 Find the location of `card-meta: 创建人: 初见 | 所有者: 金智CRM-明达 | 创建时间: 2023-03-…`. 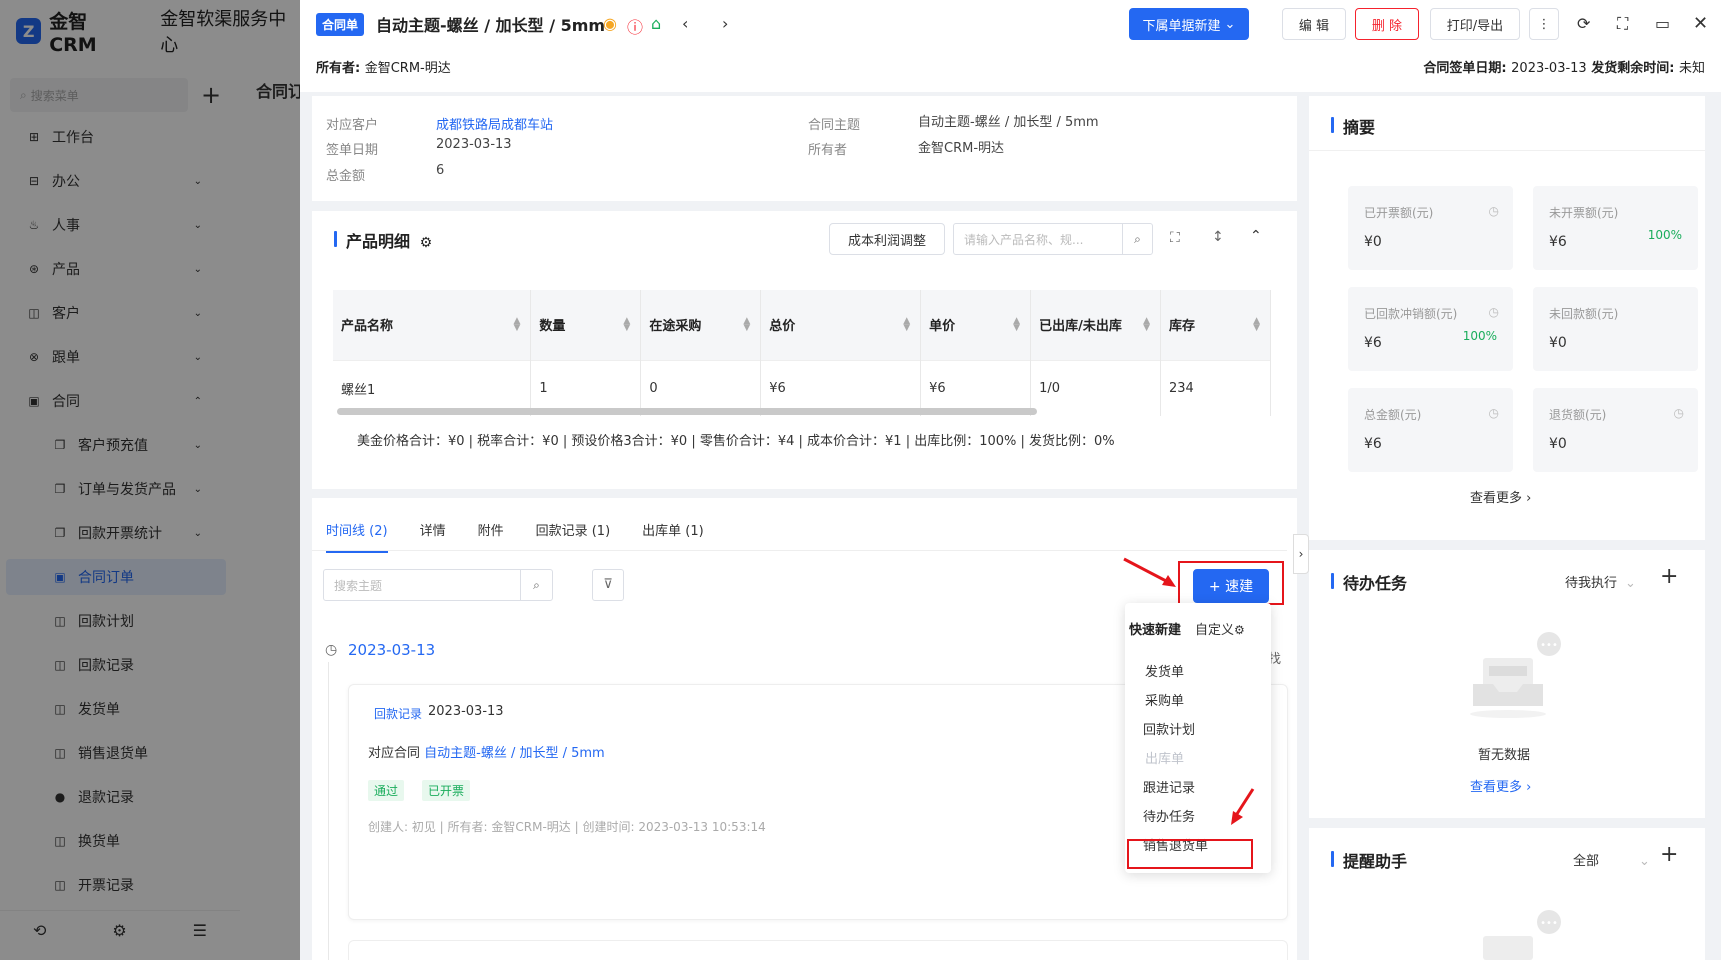

card-meta: 创建人: 初见 | 所有者: 金智CRM-明达 | 创建时间: 2023-03-… is located at coordinates (567, 827).